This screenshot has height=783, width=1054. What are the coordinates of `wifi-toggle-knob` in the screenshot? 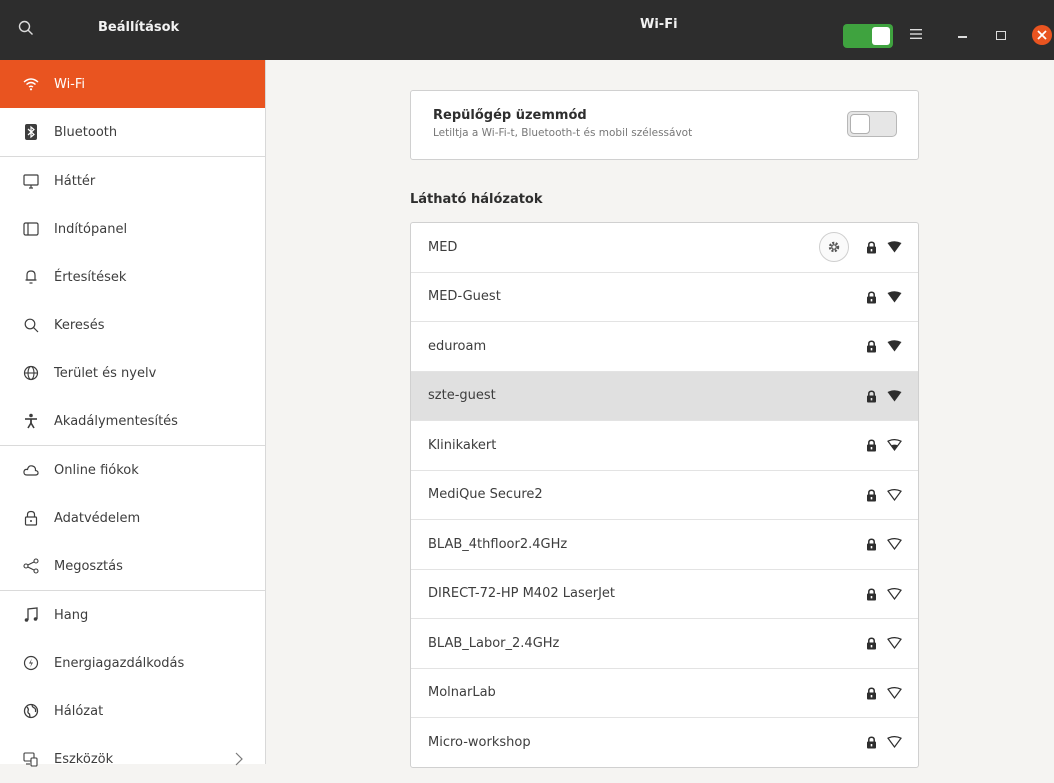 It's located at (881, 36).